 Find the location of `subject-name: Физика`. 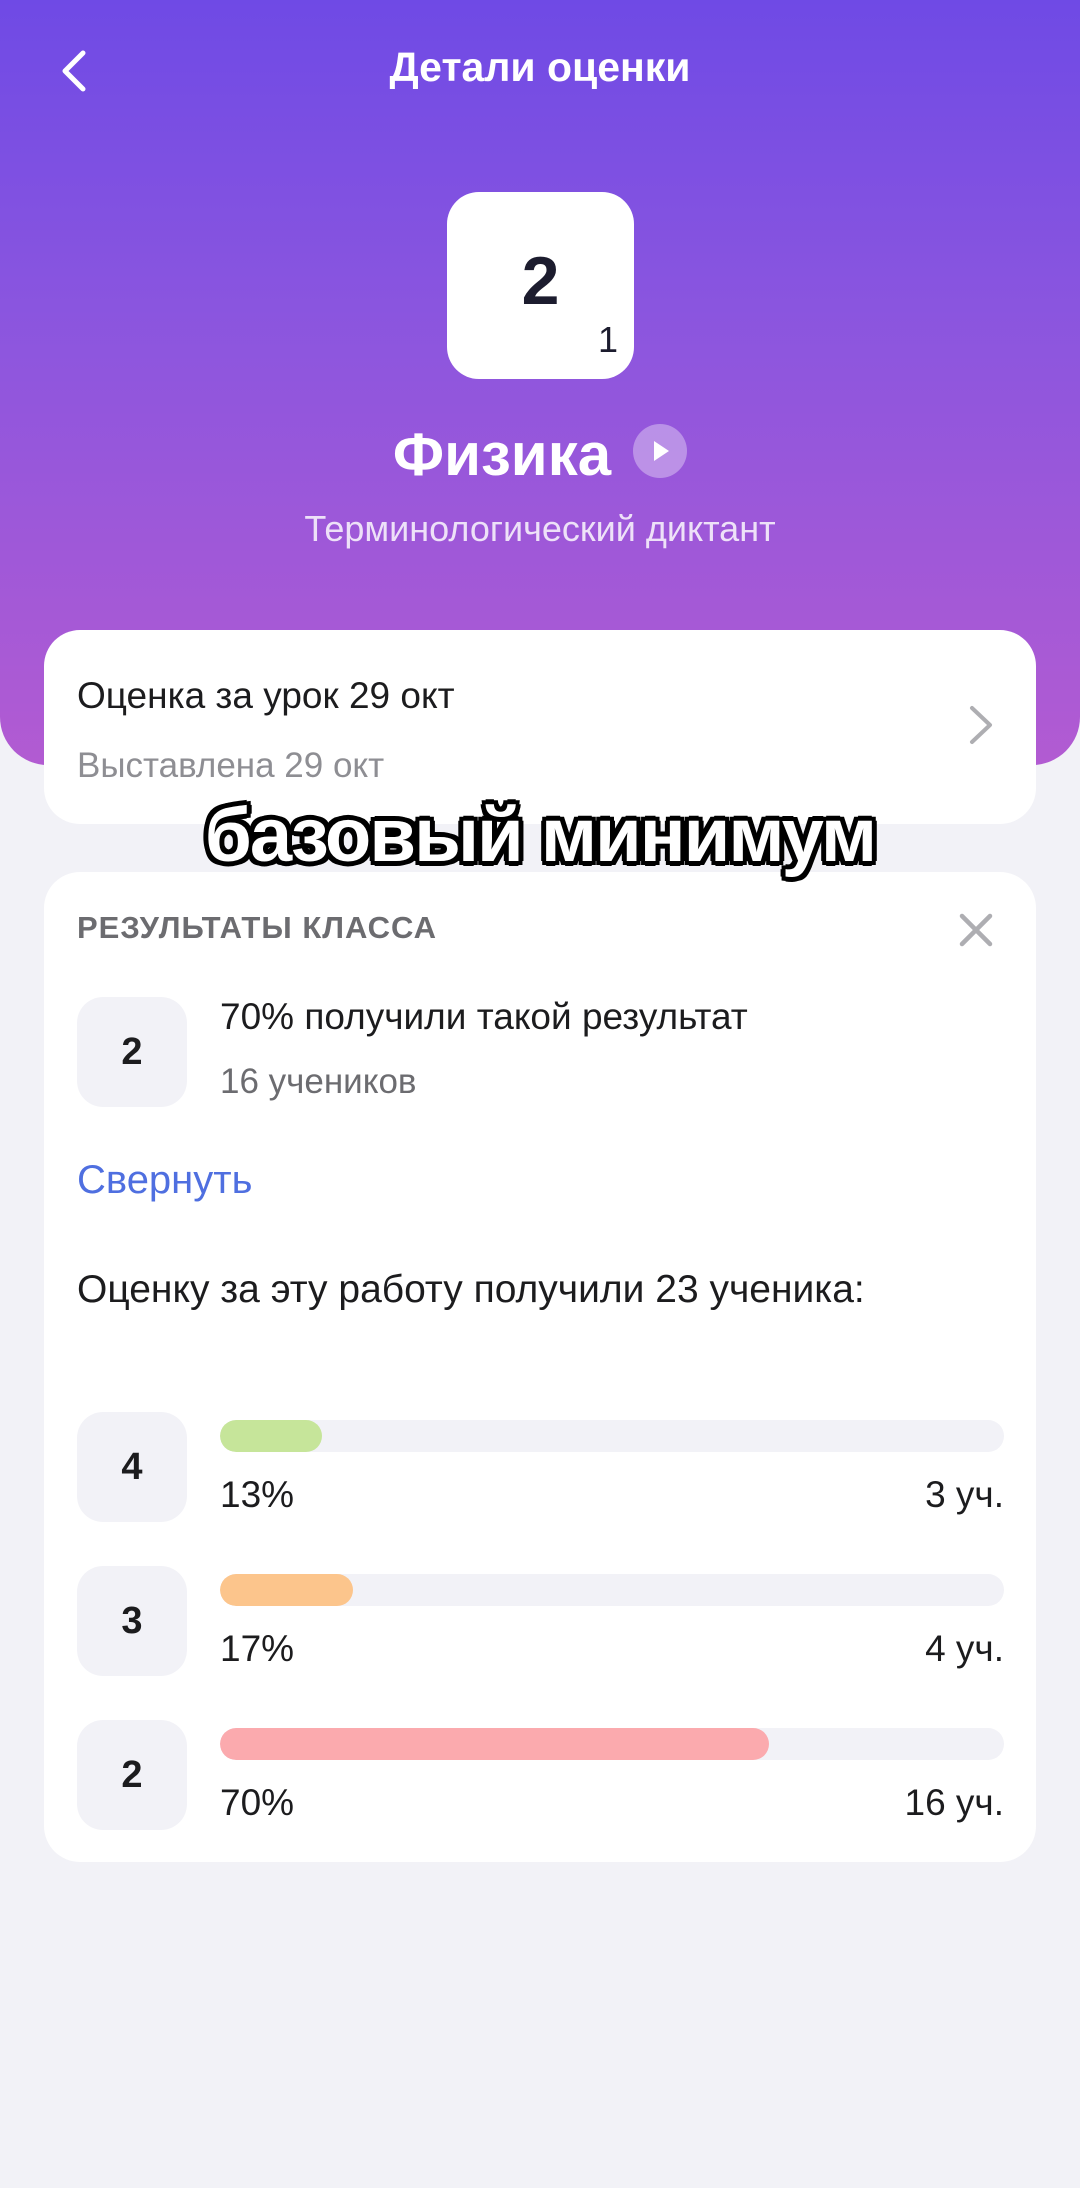

subject-name: Физика is located at coordinates (502, 454).